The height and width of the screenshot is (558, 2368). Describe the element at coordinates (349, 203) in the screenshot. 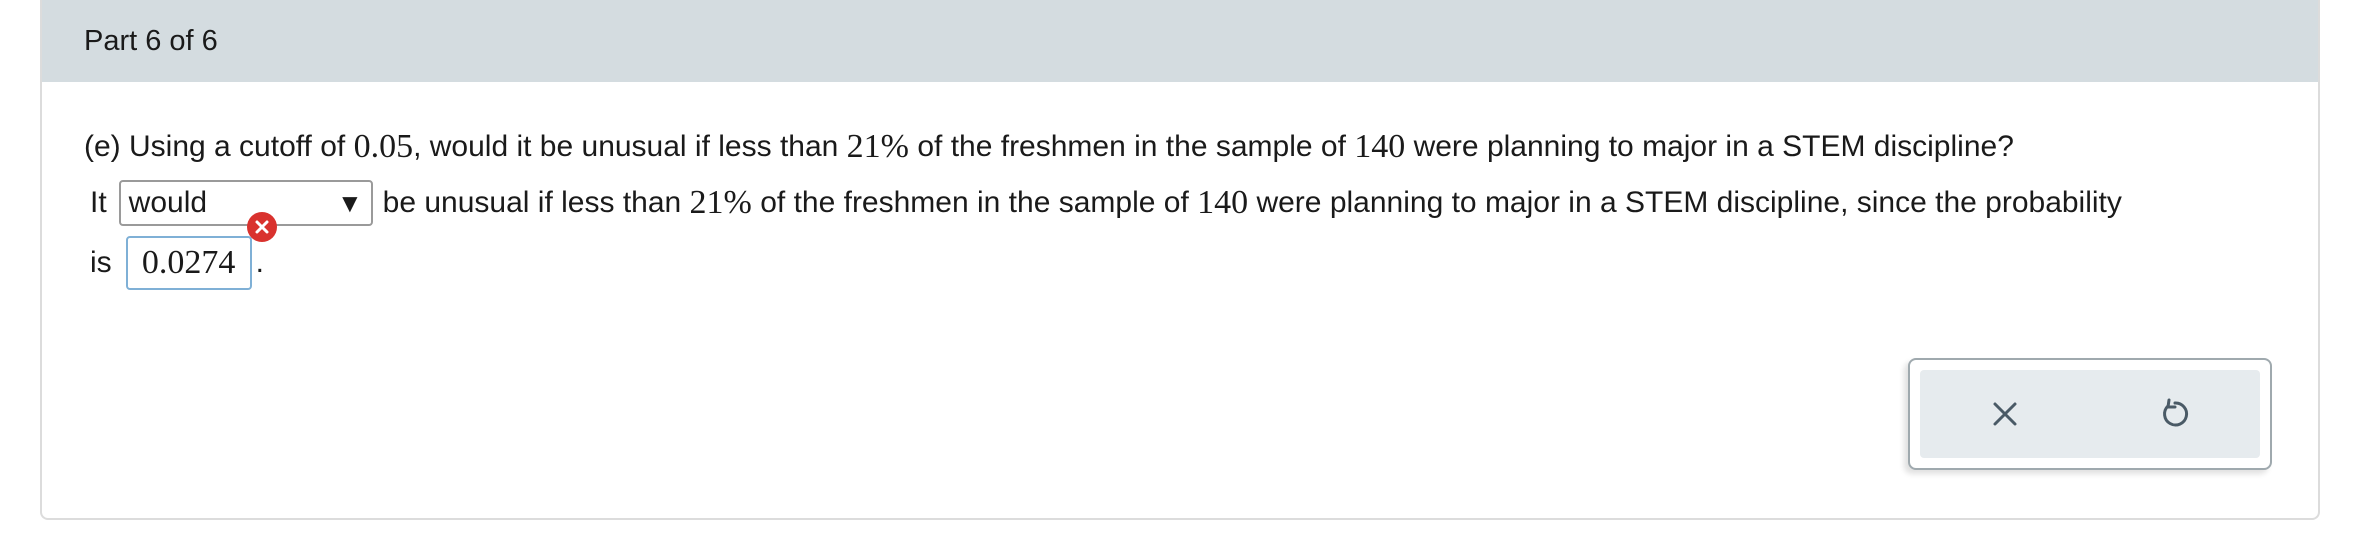

I see `chevron-down-icon: ▼` at that location.